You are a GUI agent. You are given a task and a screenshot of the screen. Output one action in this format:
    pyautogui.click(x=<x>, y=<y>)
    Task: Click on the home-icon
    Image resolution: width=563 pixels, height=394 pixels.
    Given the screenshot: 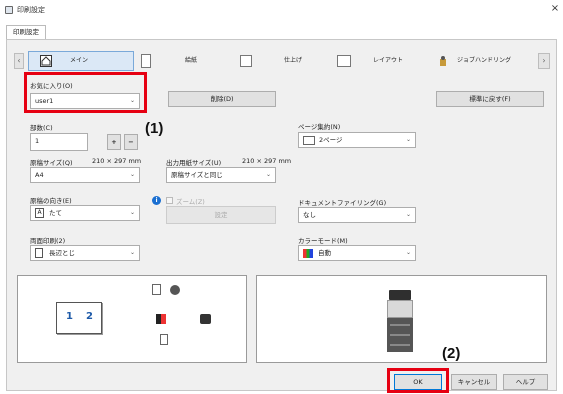 What is the action you would take?
    pyautogui.click(x=46, y=61)
    